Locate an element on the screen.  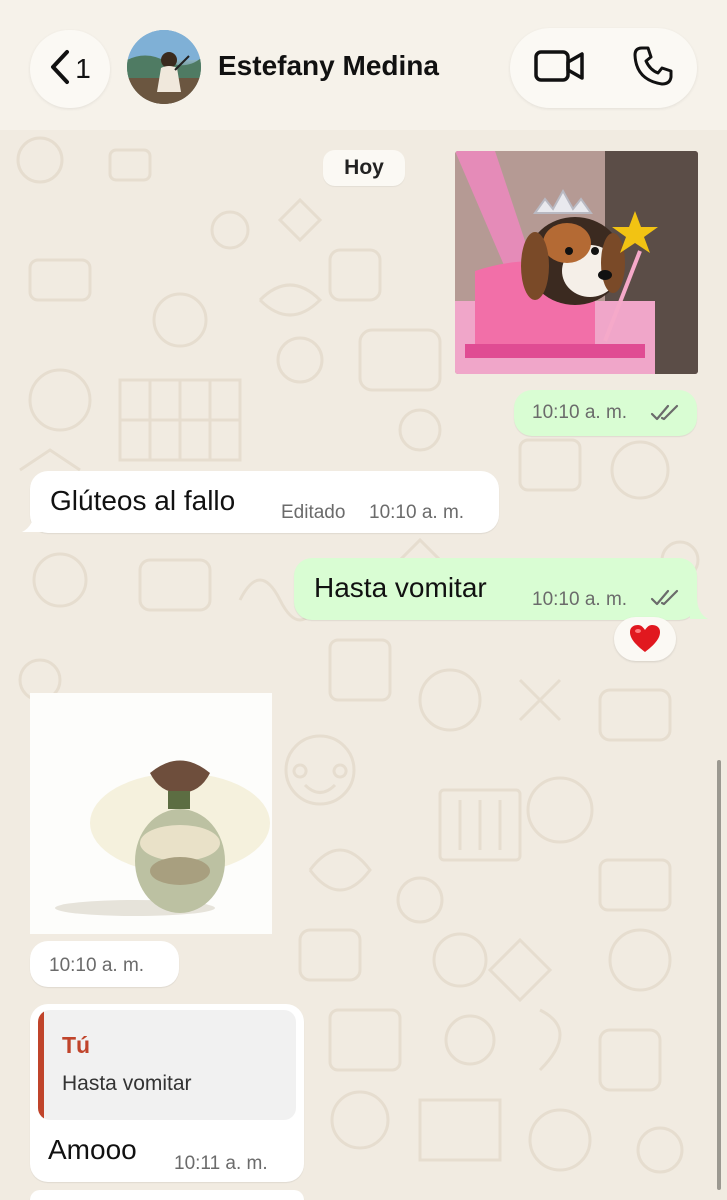
outgoing-image-message is located at coordinates (576, 262).